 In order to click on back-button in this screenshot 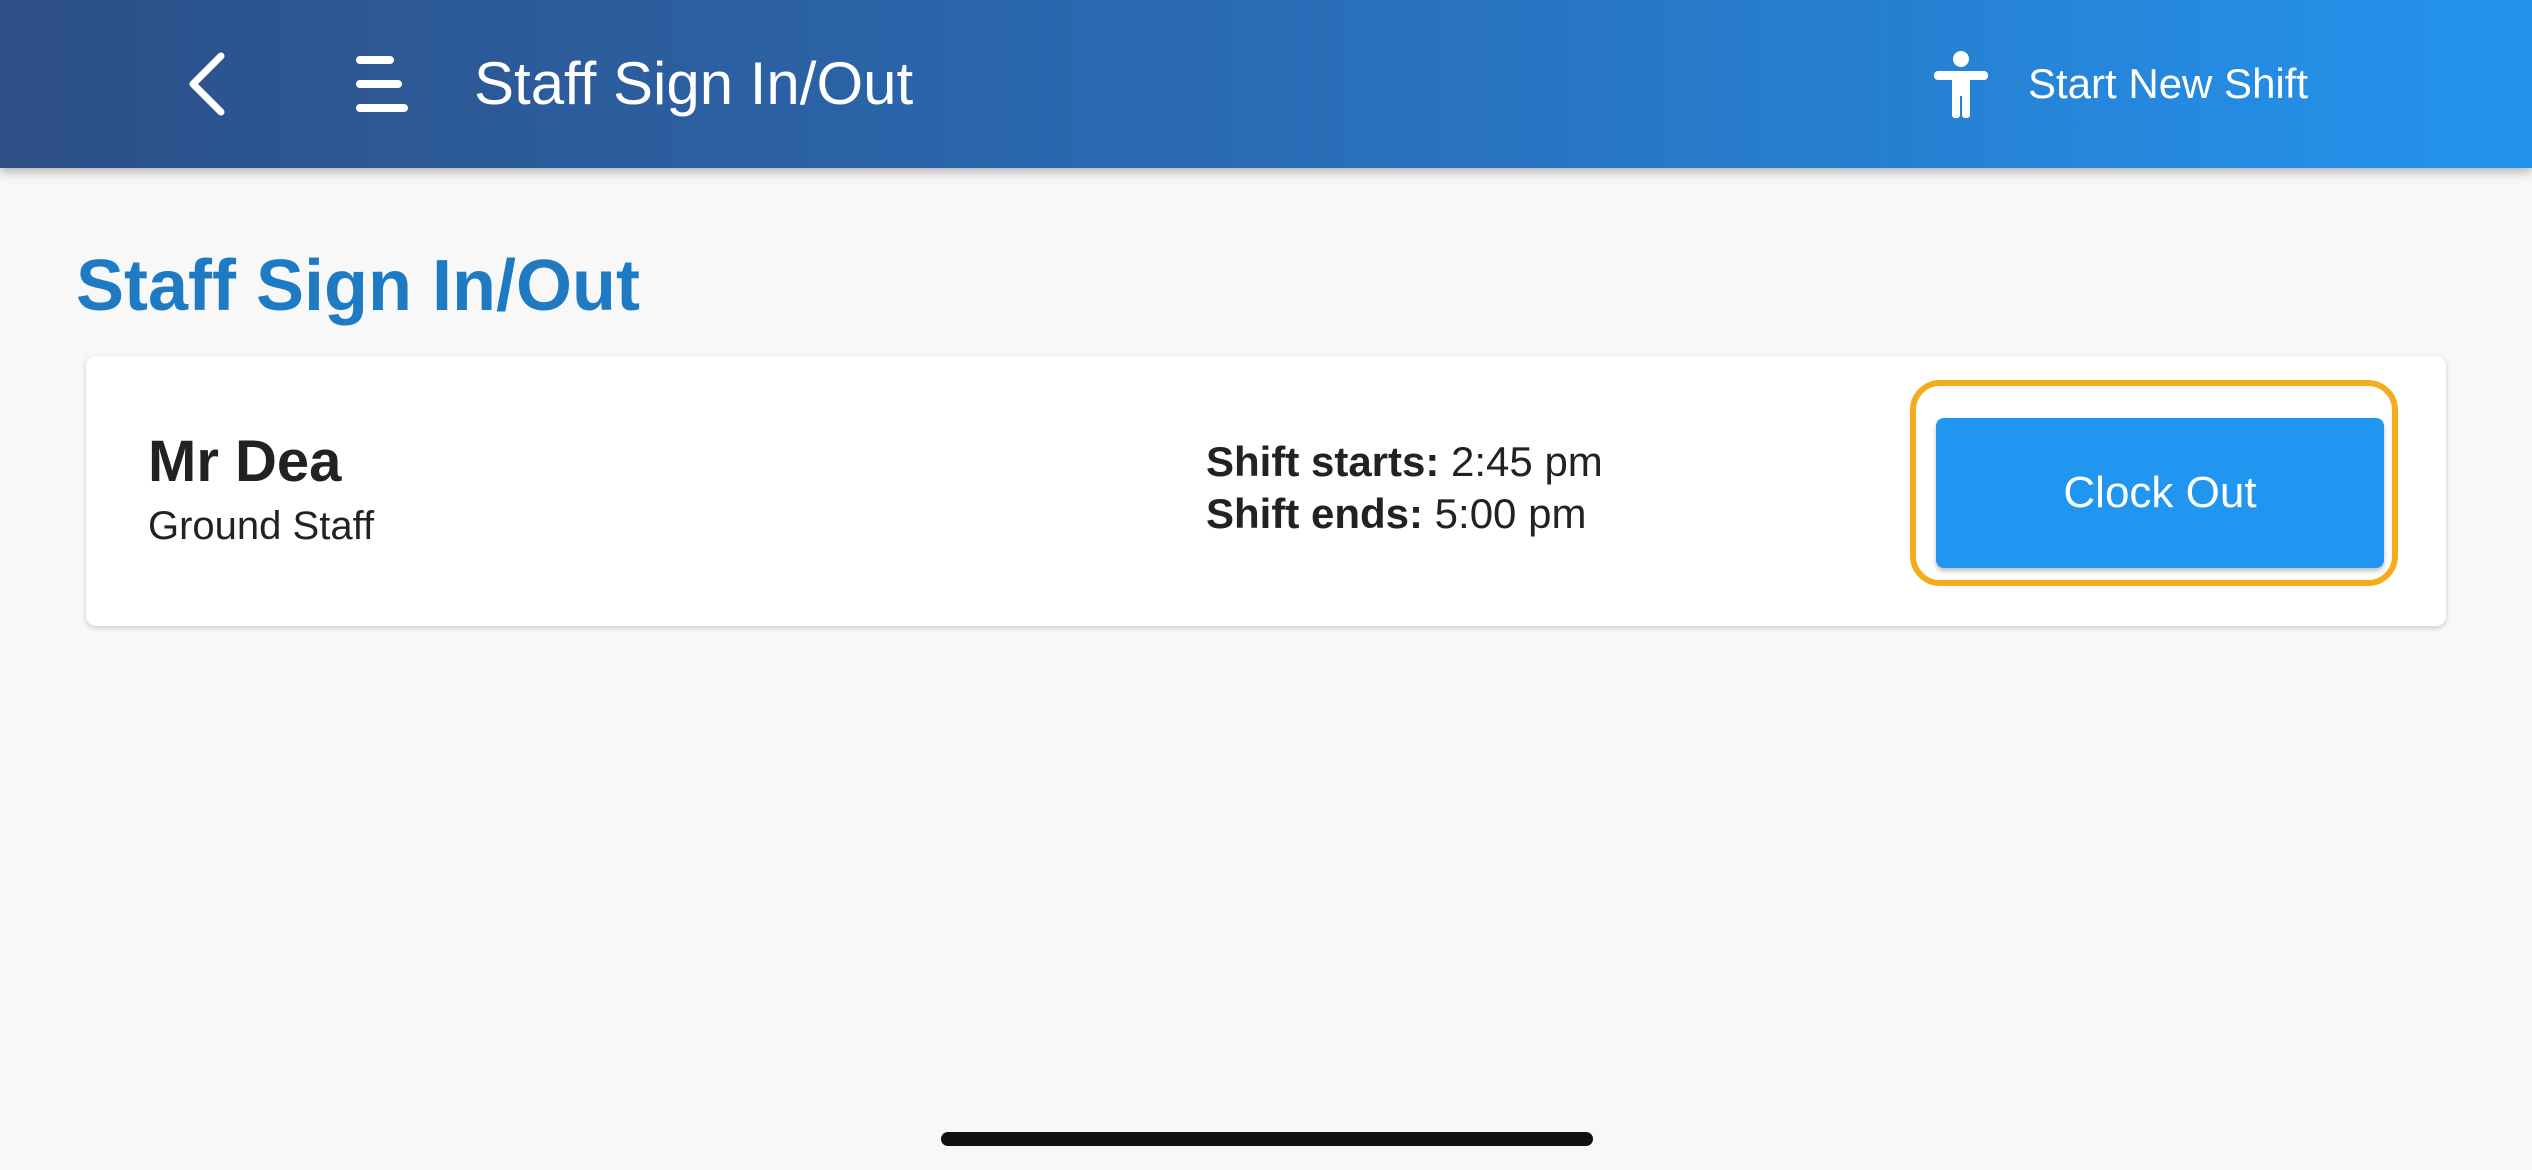, I will do `click(207, 84)`.